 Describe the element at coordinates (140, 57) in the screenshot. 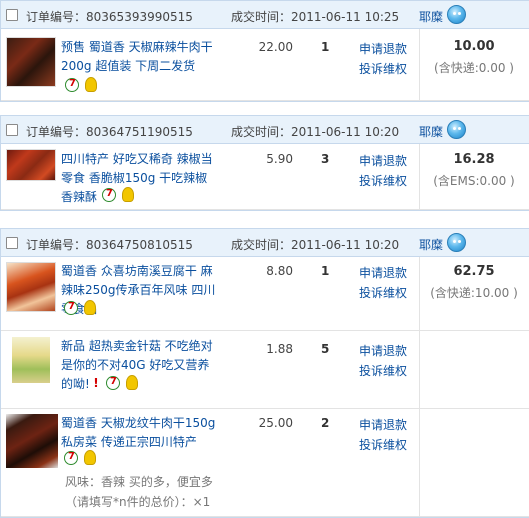

I see `product-title: 预售 蜀道香 天椒麻辣牛肉干200g 超值装 下周二发货` at that location.